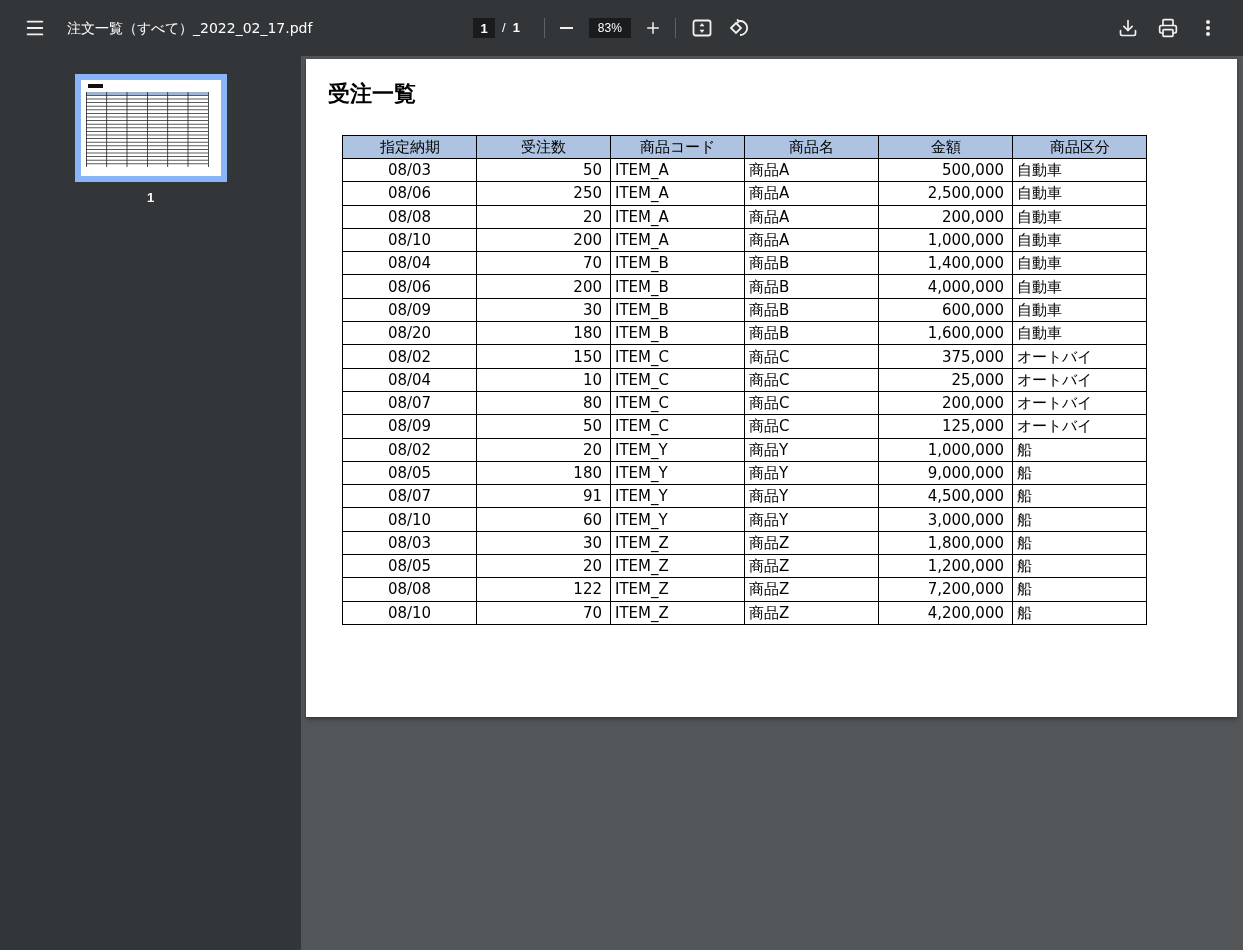 The height and width of the screenshot is (950, 1243). I want to click on table-cell: 1,400,000, so click(945, 263).